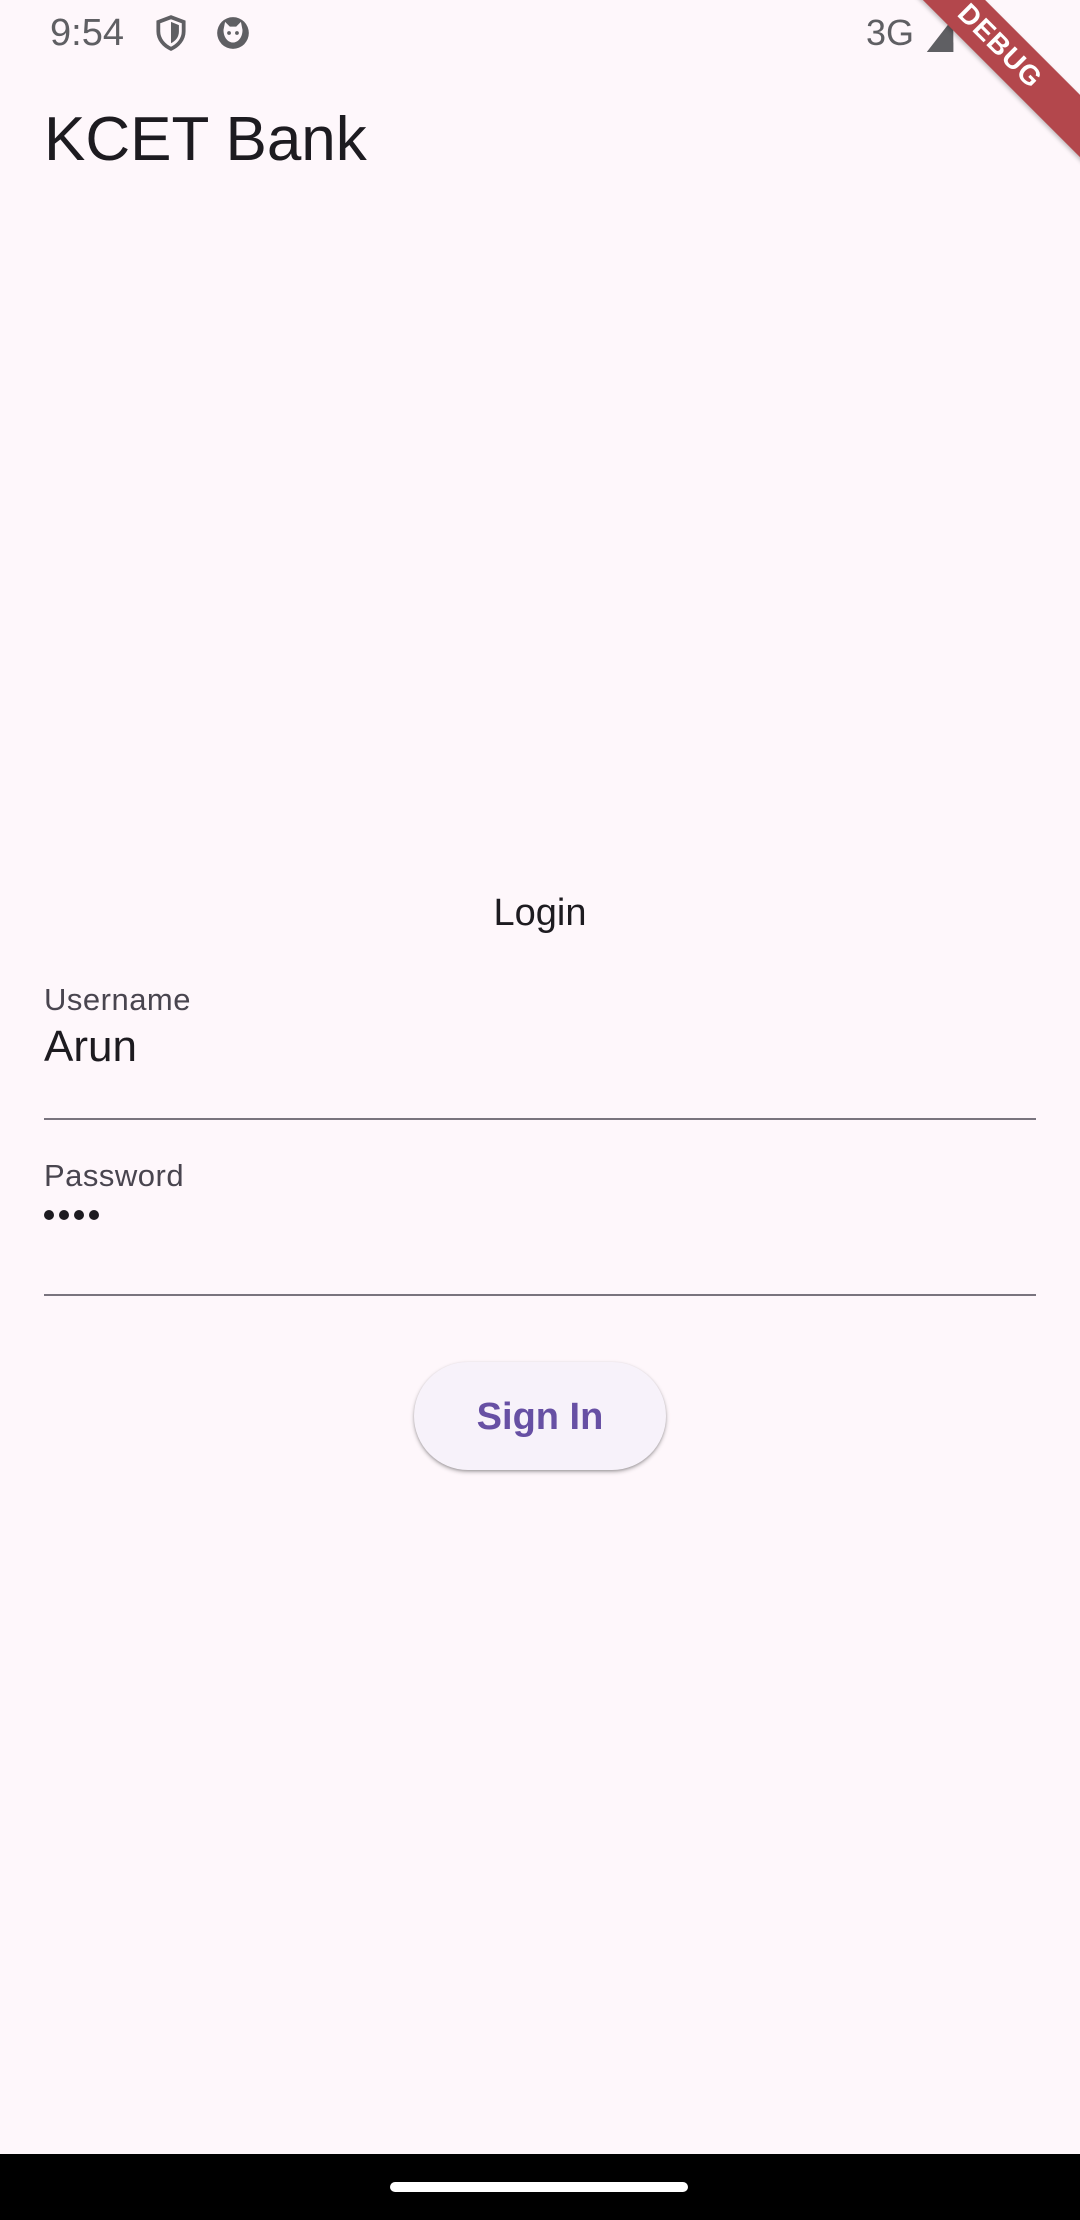  What do you see at coordinates (540, 1295) in the screenshot?
I see `password-underline` at bounding box center [540, 1295].